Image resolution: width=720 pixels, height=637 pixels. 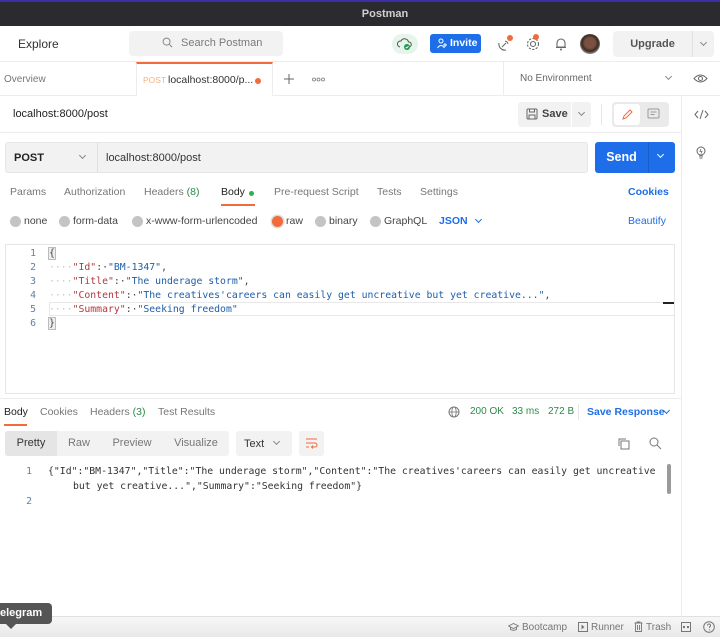 I want to click on tab-authorization: Authorization, so click(x=94, y=192).